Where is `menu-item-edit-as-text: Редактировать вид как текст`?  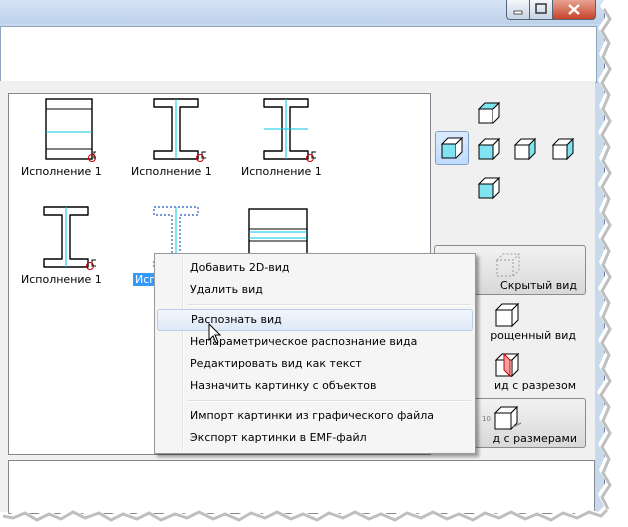 menu-item-edit-as-text: Редактировать вид как текст is located at coordinates (314, 364).